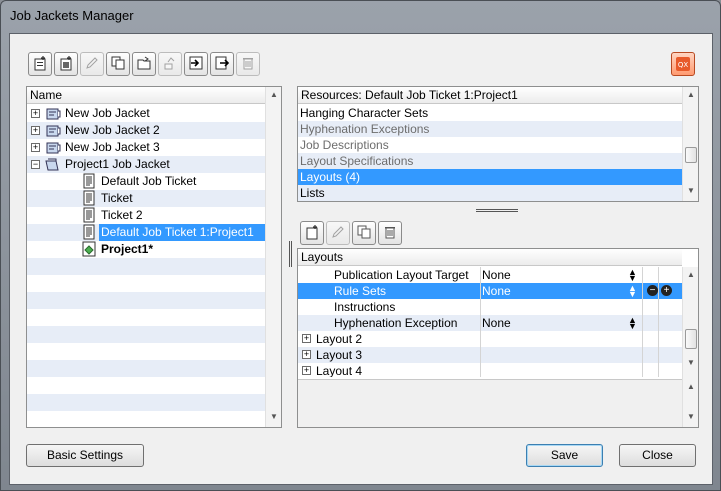 Image resolution: width=721 pixels, height=491 pixels. I want to click on duplicate-button, so click(118, 64).